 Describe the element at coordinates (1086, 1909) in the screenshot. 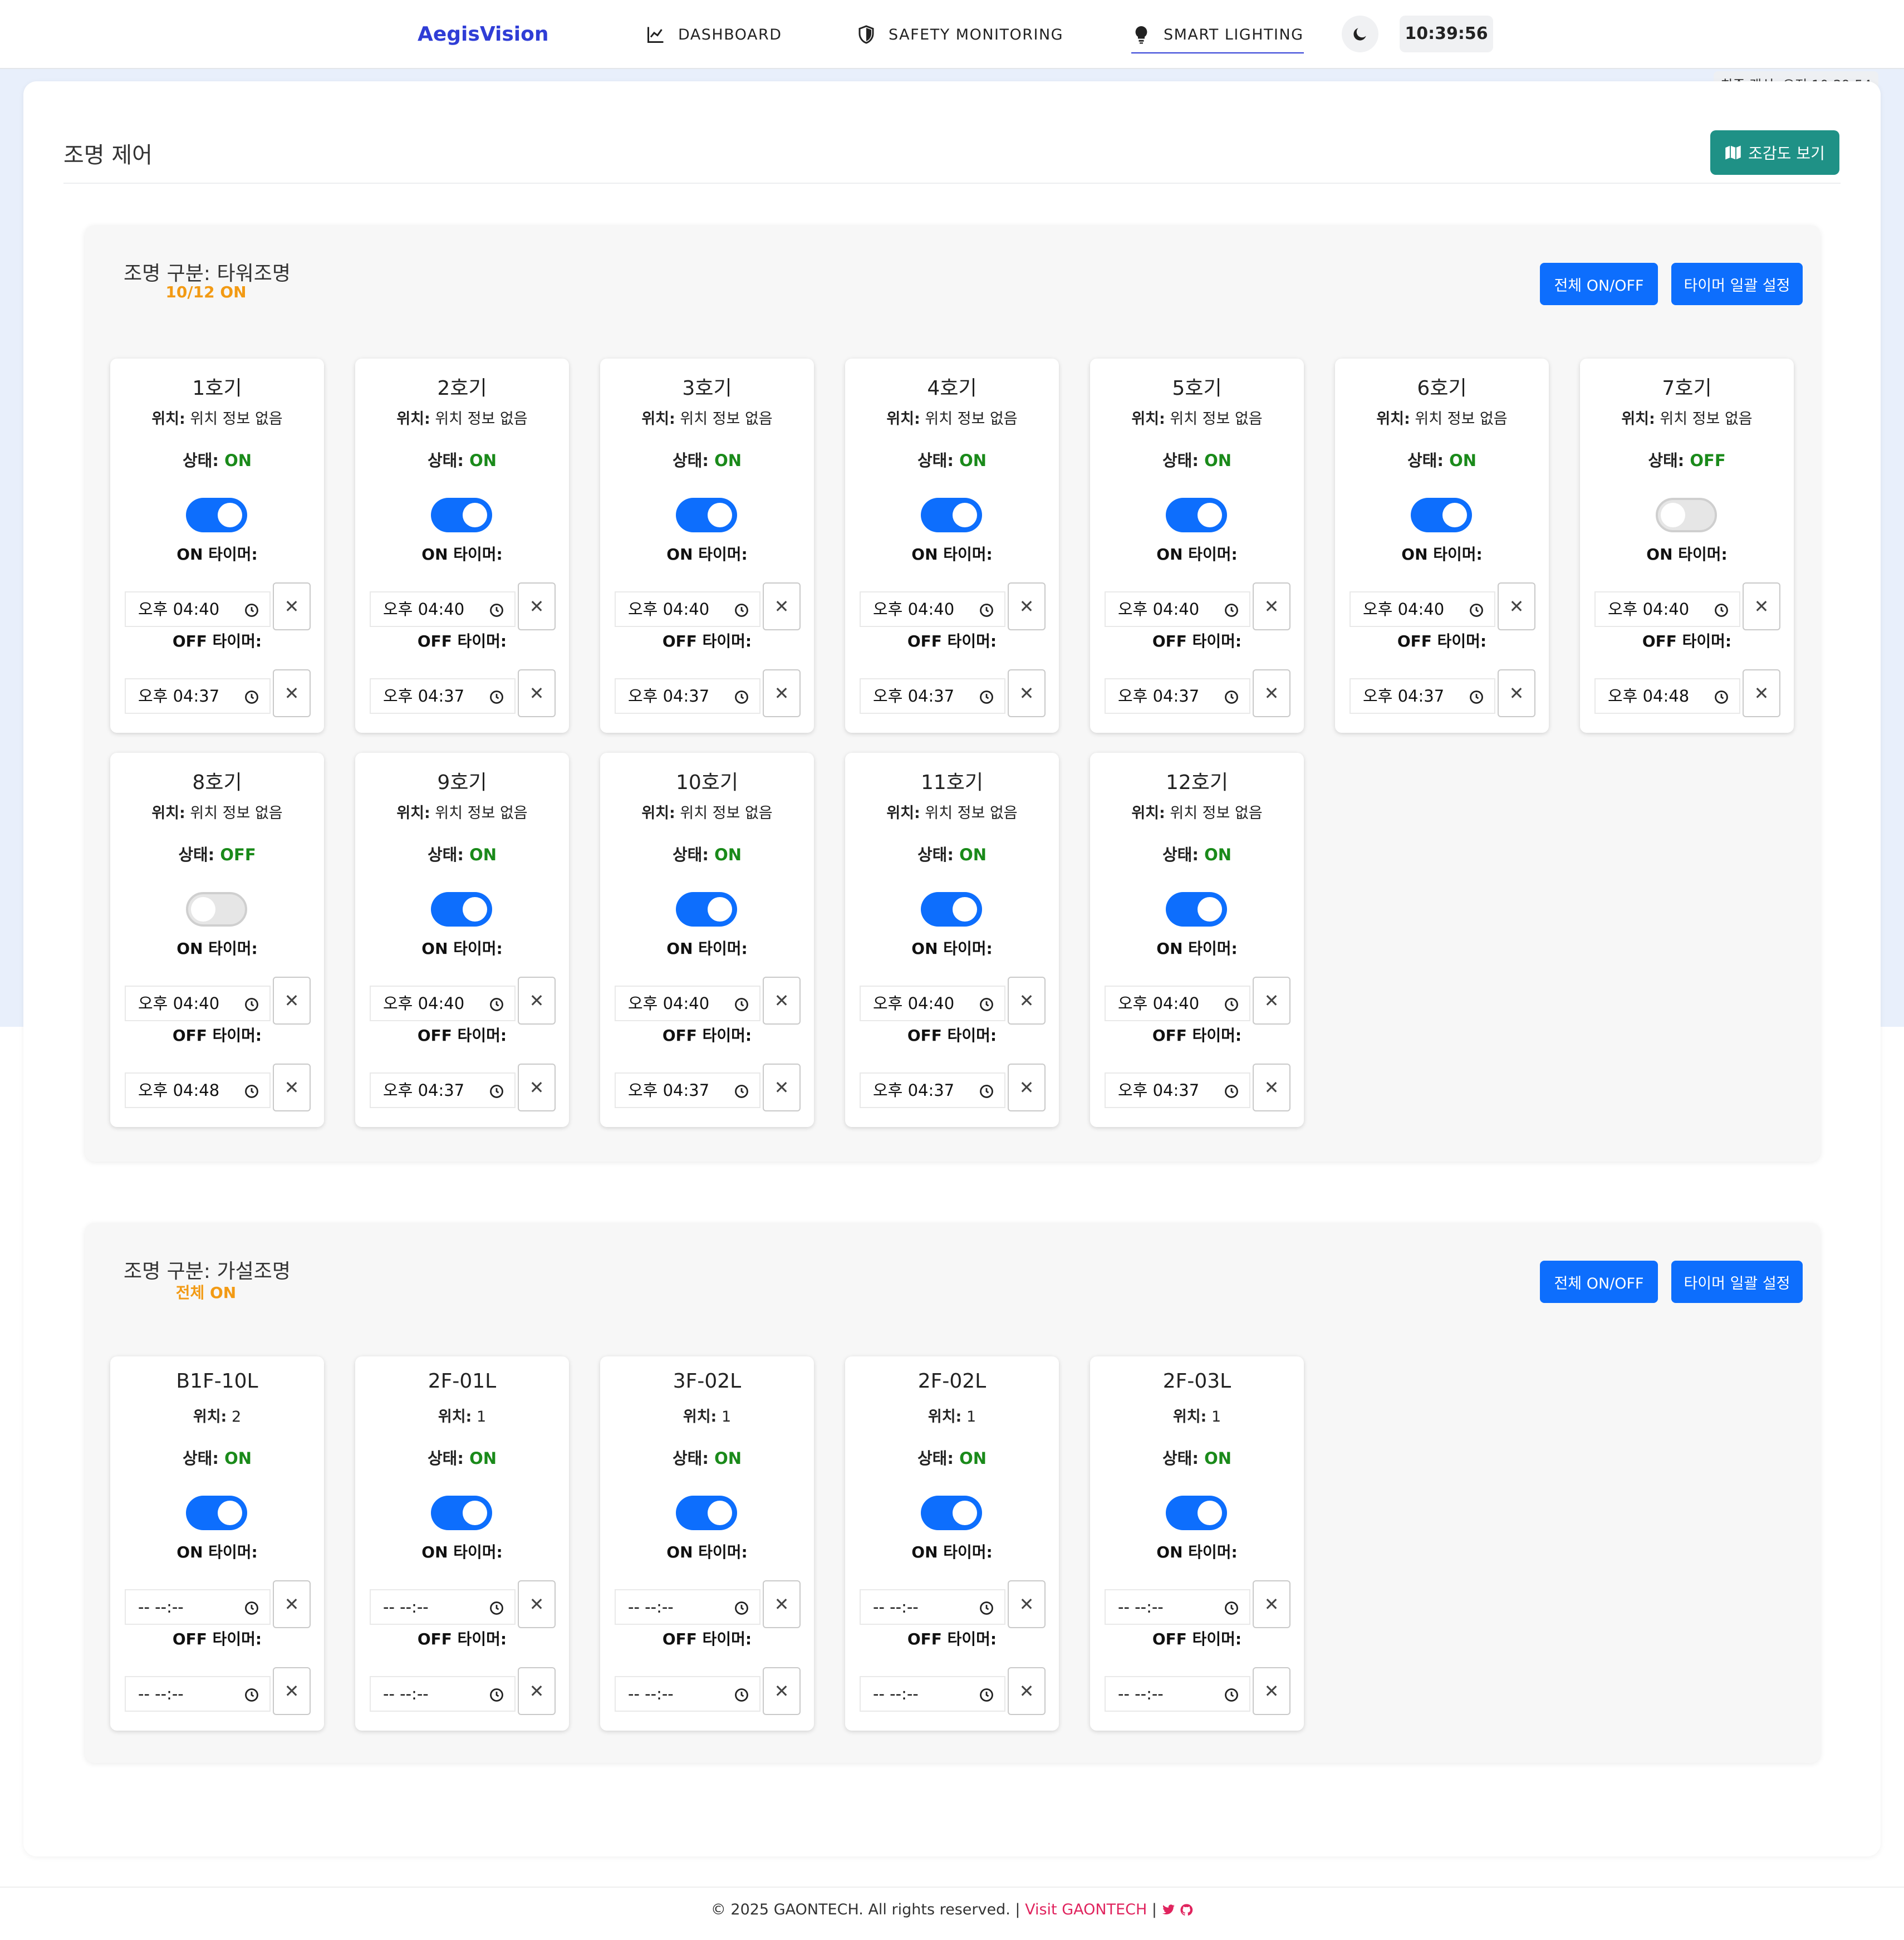

I see `footer-link: Visit GAONTECH` at that location.